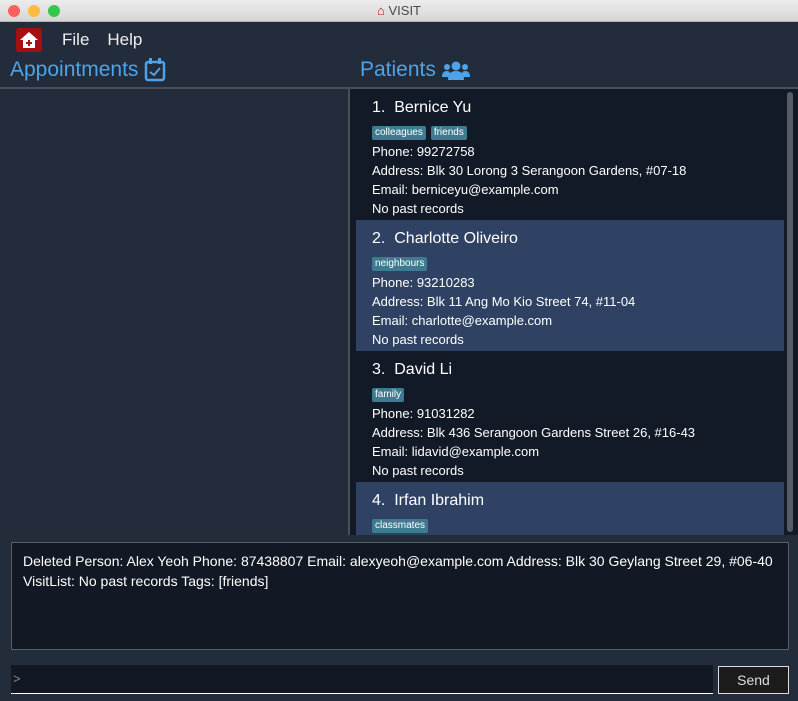 Image resolution: width=798 pixels, height=701 pixels. Describe the element at coordinates (423, 151) in the screenshot. I see `patient-phone: Phone: 99272758` at that location.